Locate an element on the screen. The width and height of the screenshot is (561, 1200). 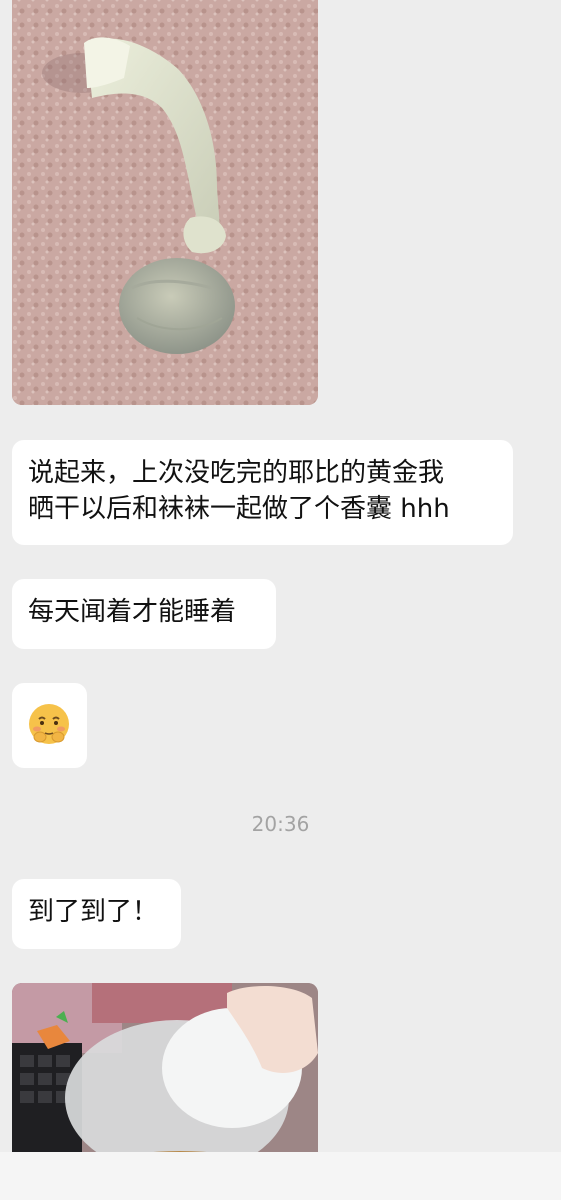
image-message-container is located at coordinates (165, 1074).